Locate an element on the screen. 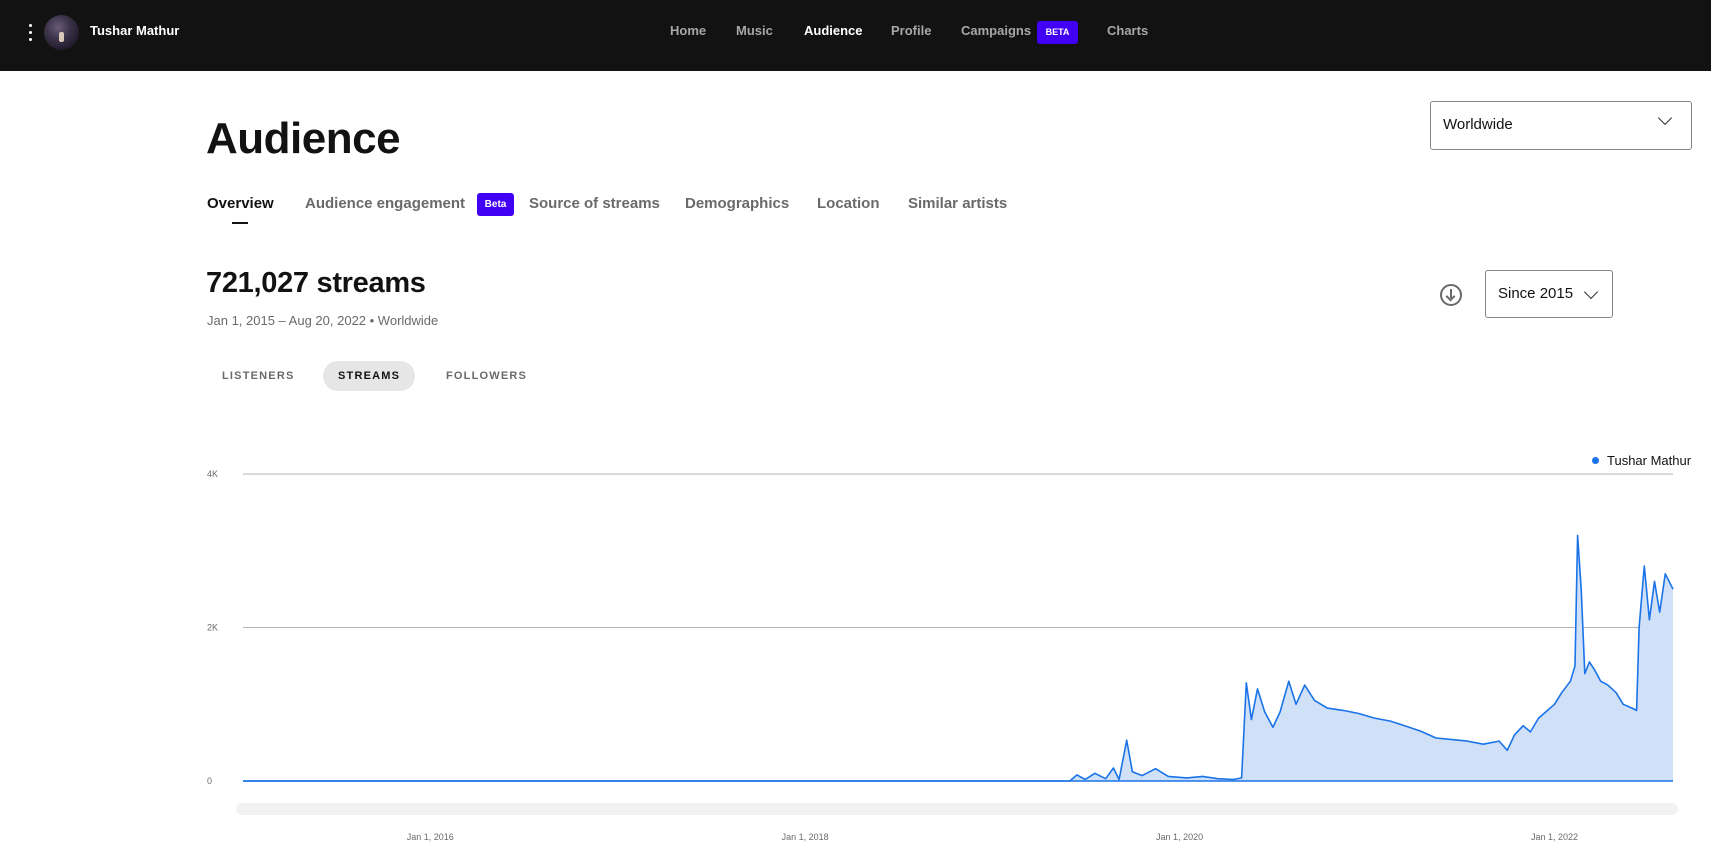 Image resolution: width=1711 pixels, height=852 pixels. y-tick-label: 0 is located at coordinates (209, 781).